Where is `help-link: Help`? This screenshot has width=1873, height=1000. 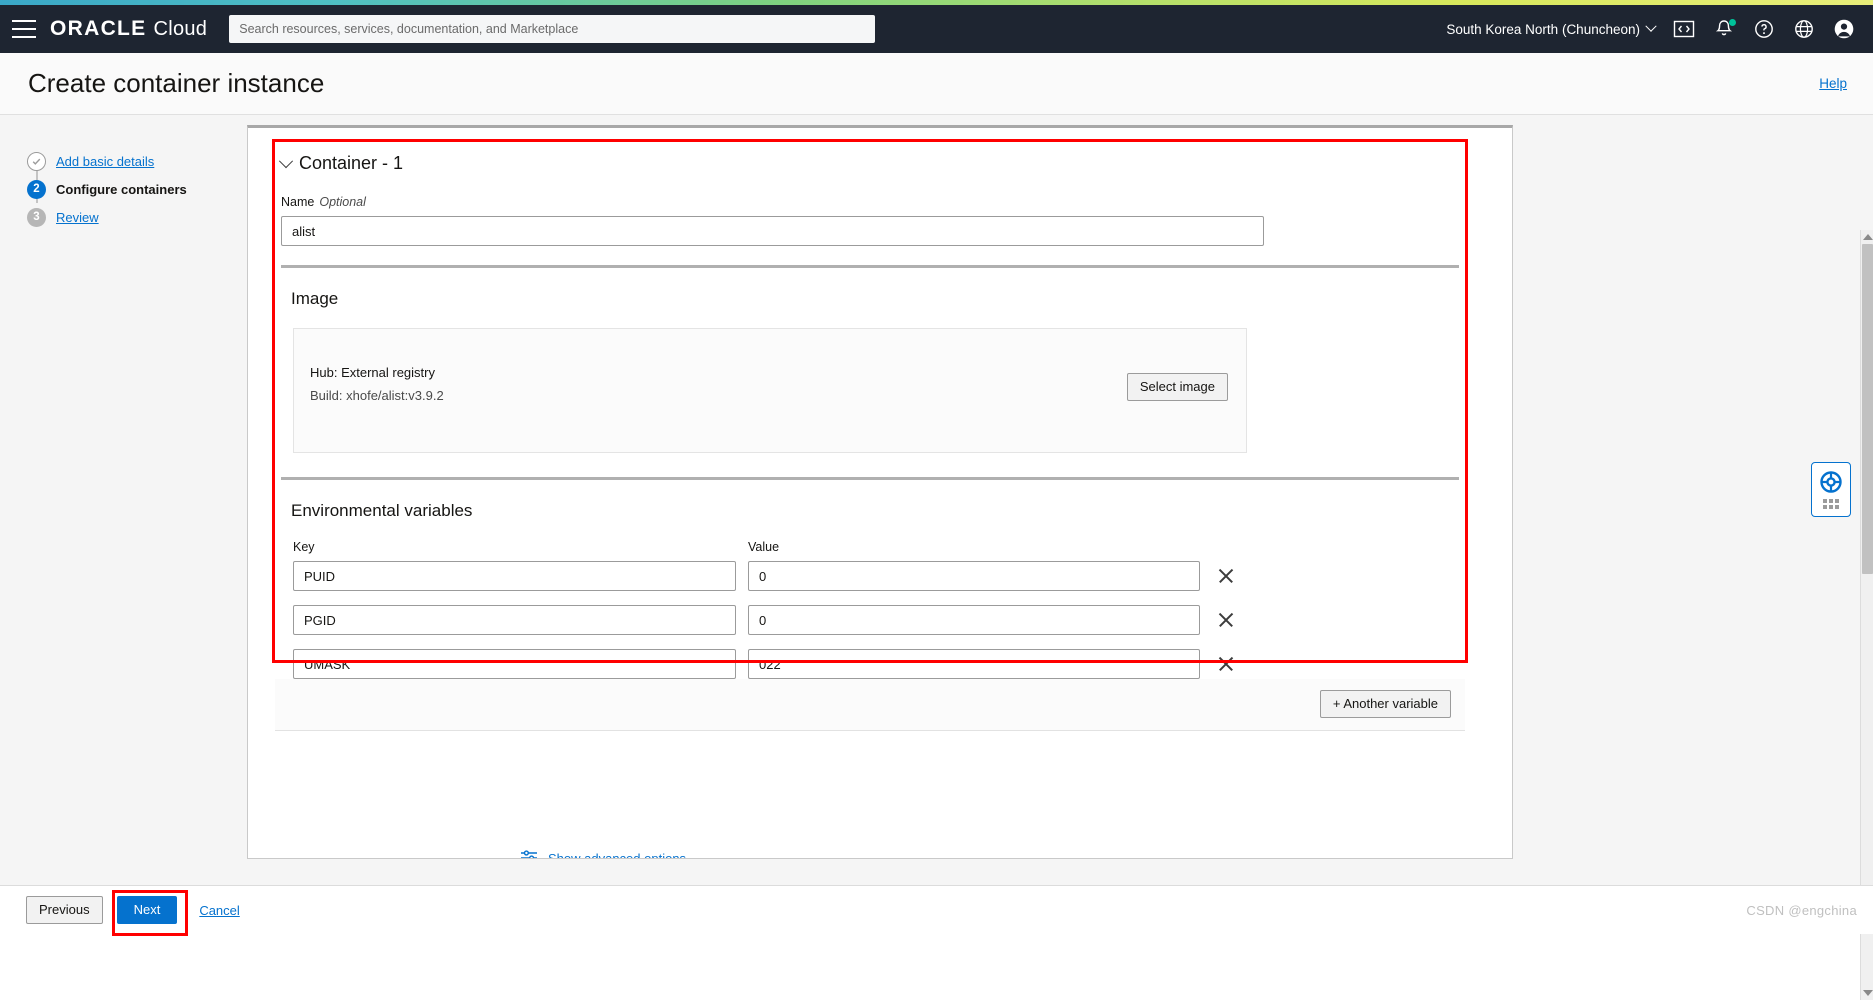 help-link: Help is located at coordinates (1833, 83).